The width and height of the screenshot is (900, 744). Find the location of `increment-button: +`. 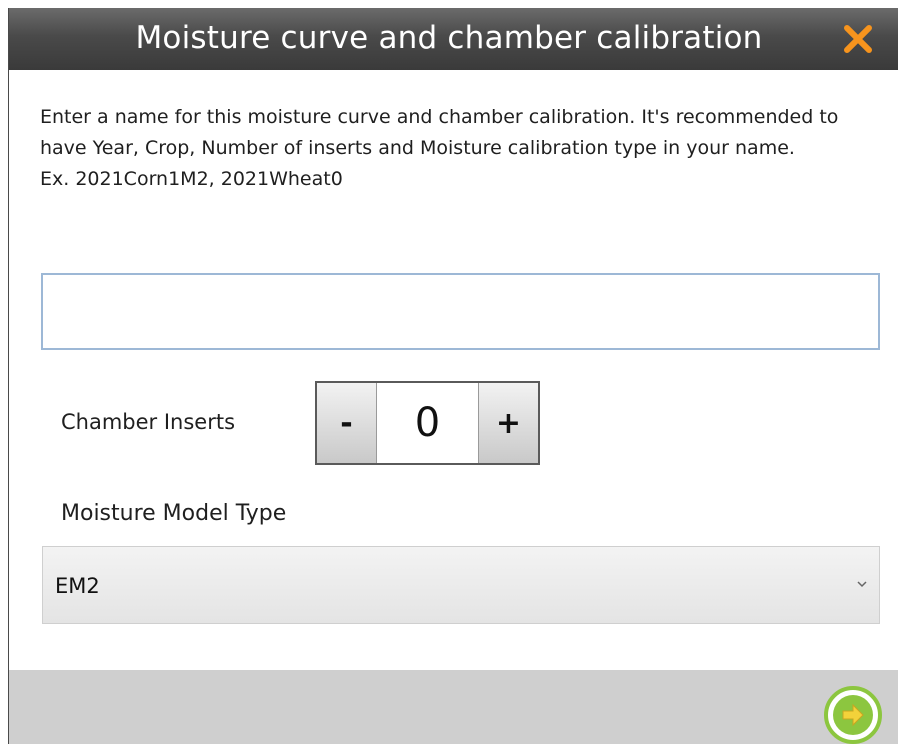

increment-button: + is located at coordinates (508, 423).